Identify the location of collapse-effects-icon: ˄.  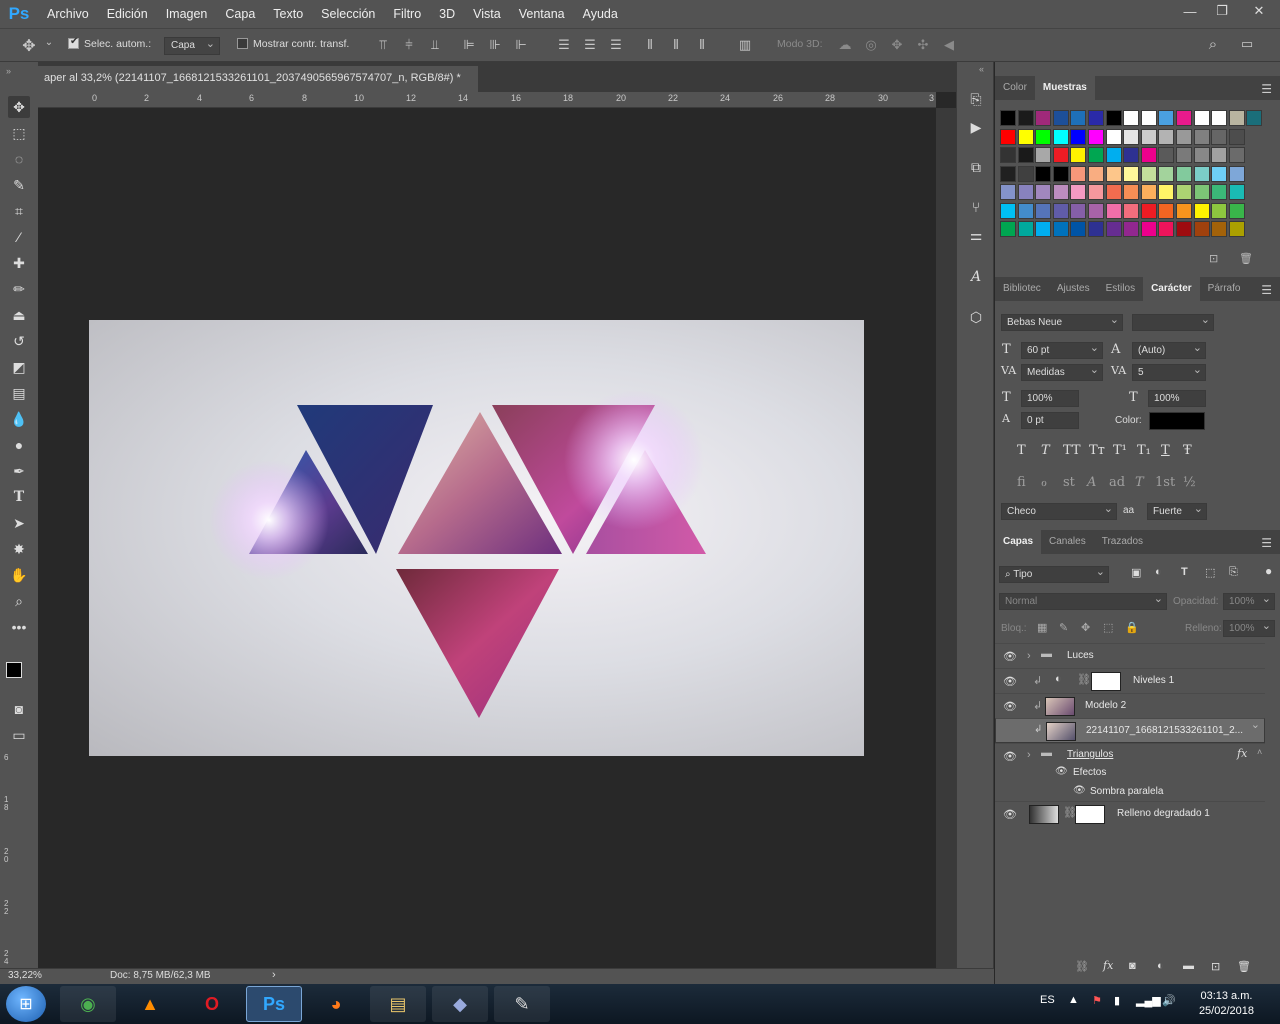
(1259, 752).